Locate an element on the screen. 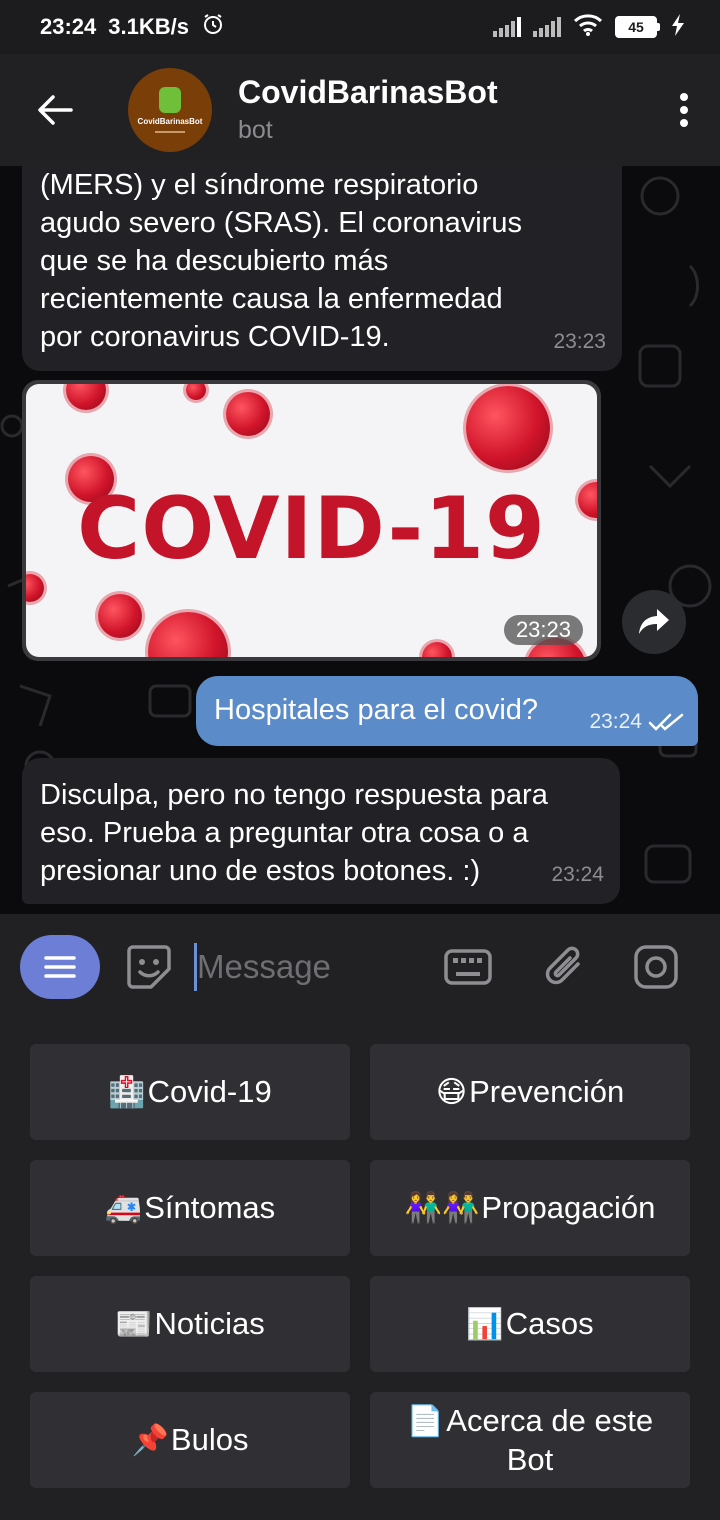  keyboard-button-sintomas: 🚑Síntomas is located at coordinates (190, 1208).